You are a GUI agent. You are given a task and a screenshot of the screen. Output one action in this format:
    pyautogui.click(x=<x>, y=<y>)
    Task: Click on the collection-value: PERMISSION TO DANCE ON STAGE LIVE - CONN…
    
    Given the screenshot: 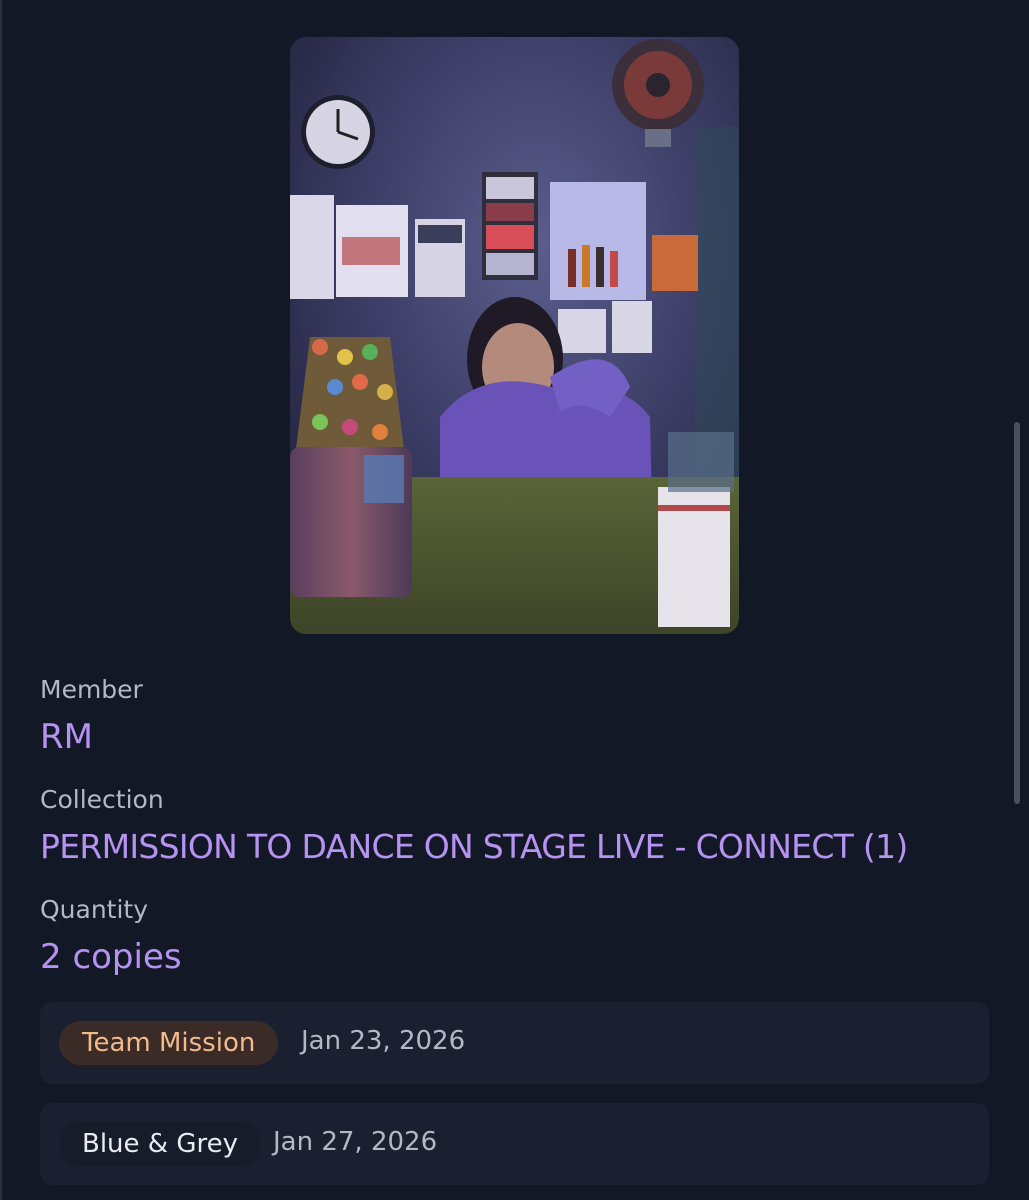 What is the action you would take?
    pyautogui.click(x=474, y=846)
    